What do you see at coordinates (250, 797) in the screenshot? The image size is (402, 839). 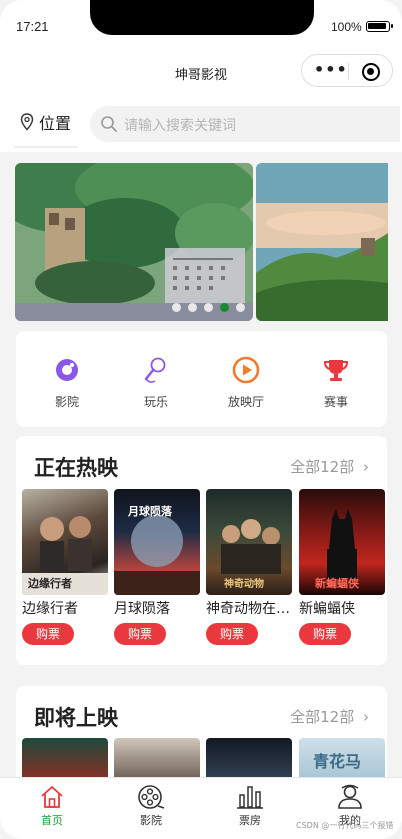 I see `bar-chart-icon` at bounding box center [250, 797].